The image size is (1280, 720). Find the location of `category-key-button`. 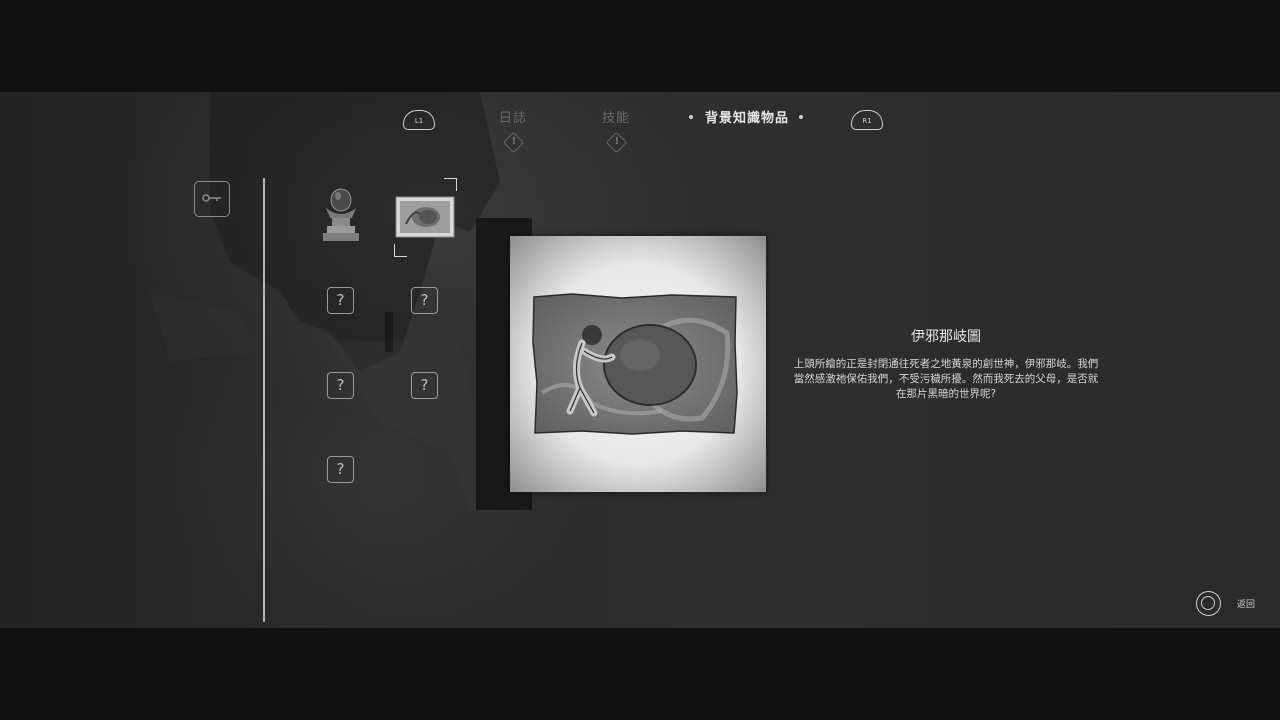

category-key-button is located at coordinates (212, 199).